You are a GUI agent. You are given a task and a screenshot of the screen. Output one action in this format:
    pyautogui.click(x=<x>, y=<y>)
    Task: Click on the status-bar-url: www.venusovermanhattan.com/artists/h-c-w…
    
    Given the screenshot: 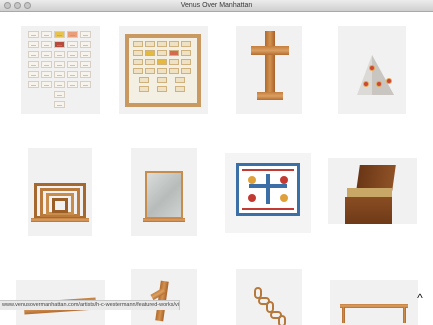 What is the action you would take?
    pyautogui.click(x=90, y=305)
    